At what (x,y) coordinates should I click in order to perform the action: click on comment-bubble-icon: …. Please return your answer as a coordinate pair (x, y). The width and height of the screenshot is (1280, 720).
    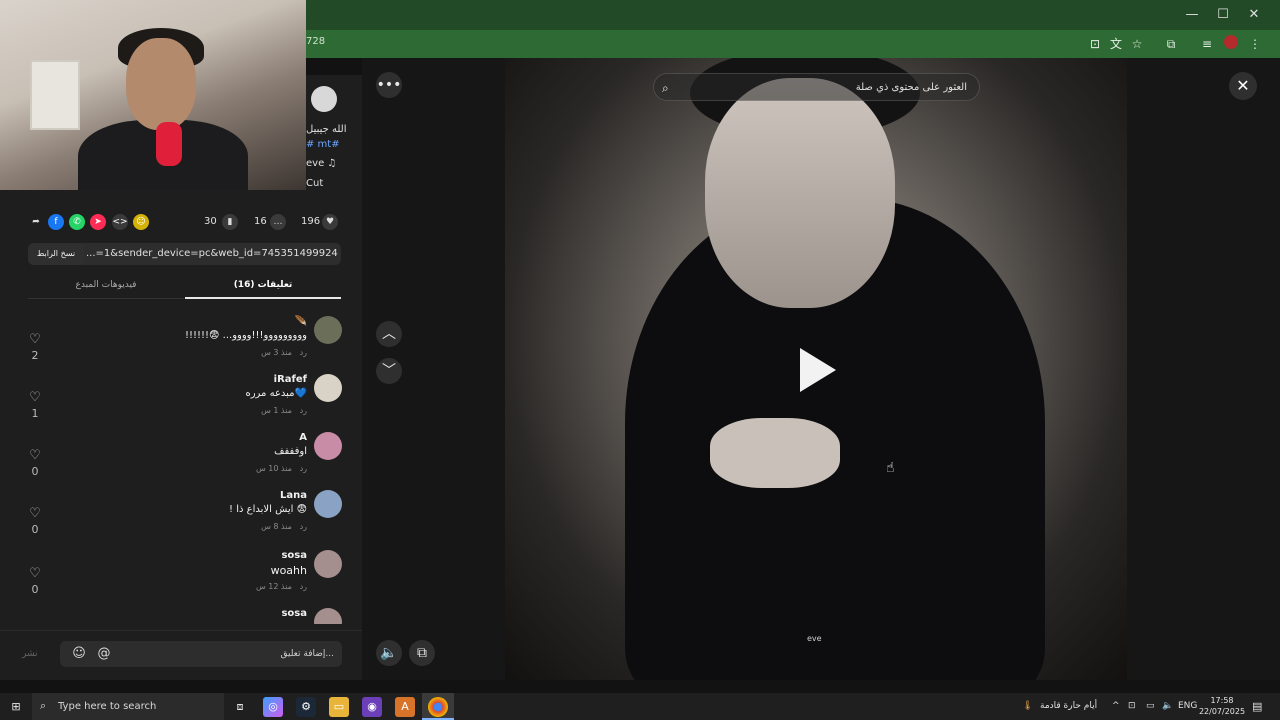
    Looking at the image, I should click on (278, 222).